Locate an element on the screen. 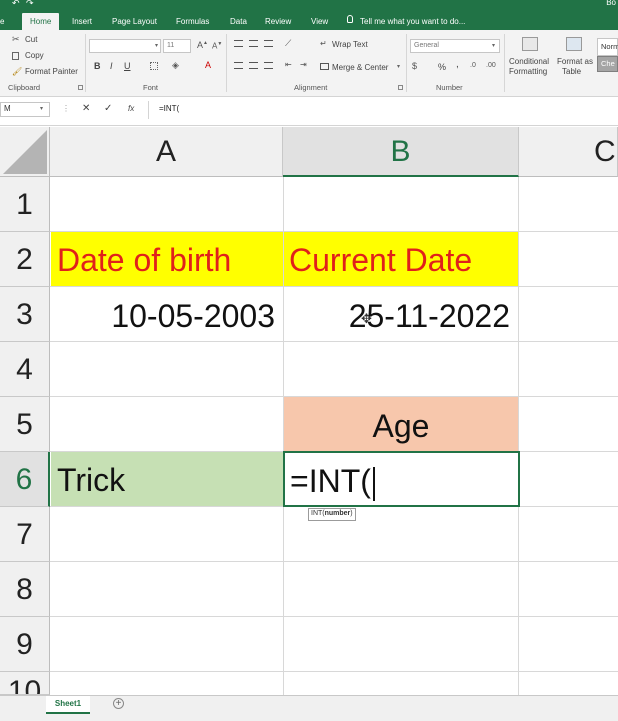 The height and width of the screenshot is (721, 618). increase-indent-icon: ⇥ is located at coordinates (303, 64).